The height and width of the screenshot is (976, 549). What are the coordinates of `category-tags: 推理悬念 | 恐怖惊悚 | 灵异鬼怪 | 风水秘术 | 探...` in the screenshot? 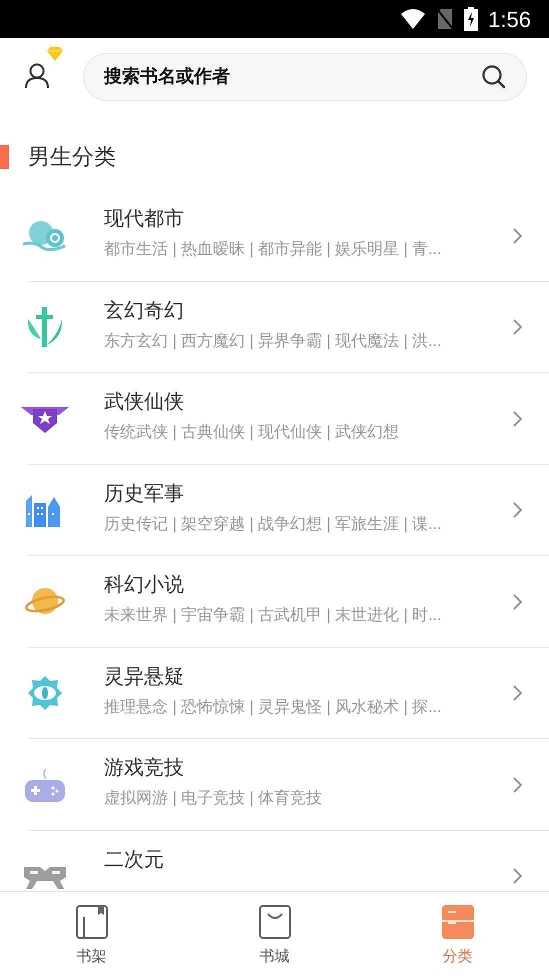 It's located at (308, 708).